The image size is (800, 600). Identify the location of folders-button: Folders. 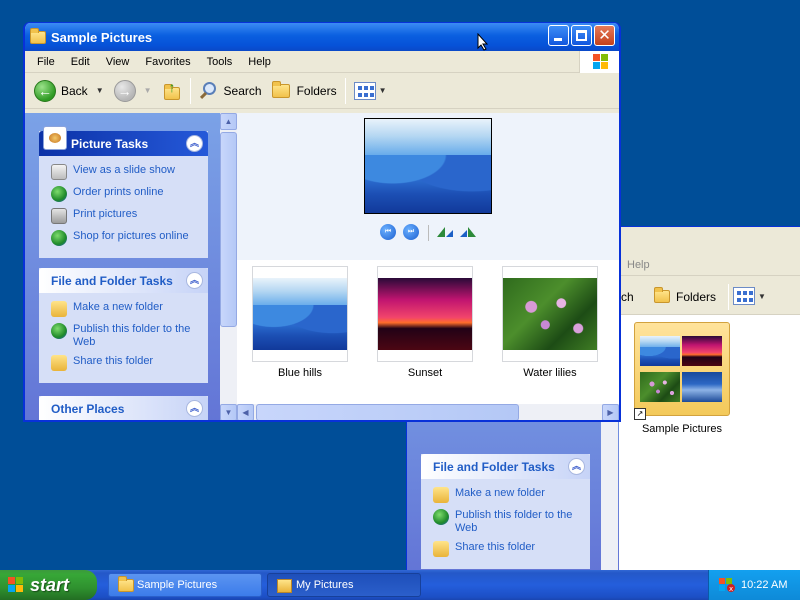
(304, 91).